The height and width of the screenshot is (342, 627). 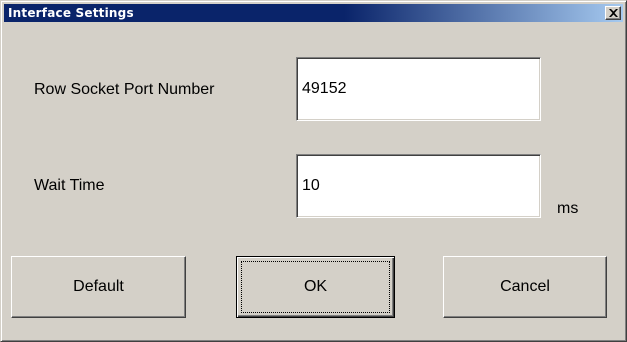 I want to click on cancel-button-label: Cancel, so click(x=525, y=286).